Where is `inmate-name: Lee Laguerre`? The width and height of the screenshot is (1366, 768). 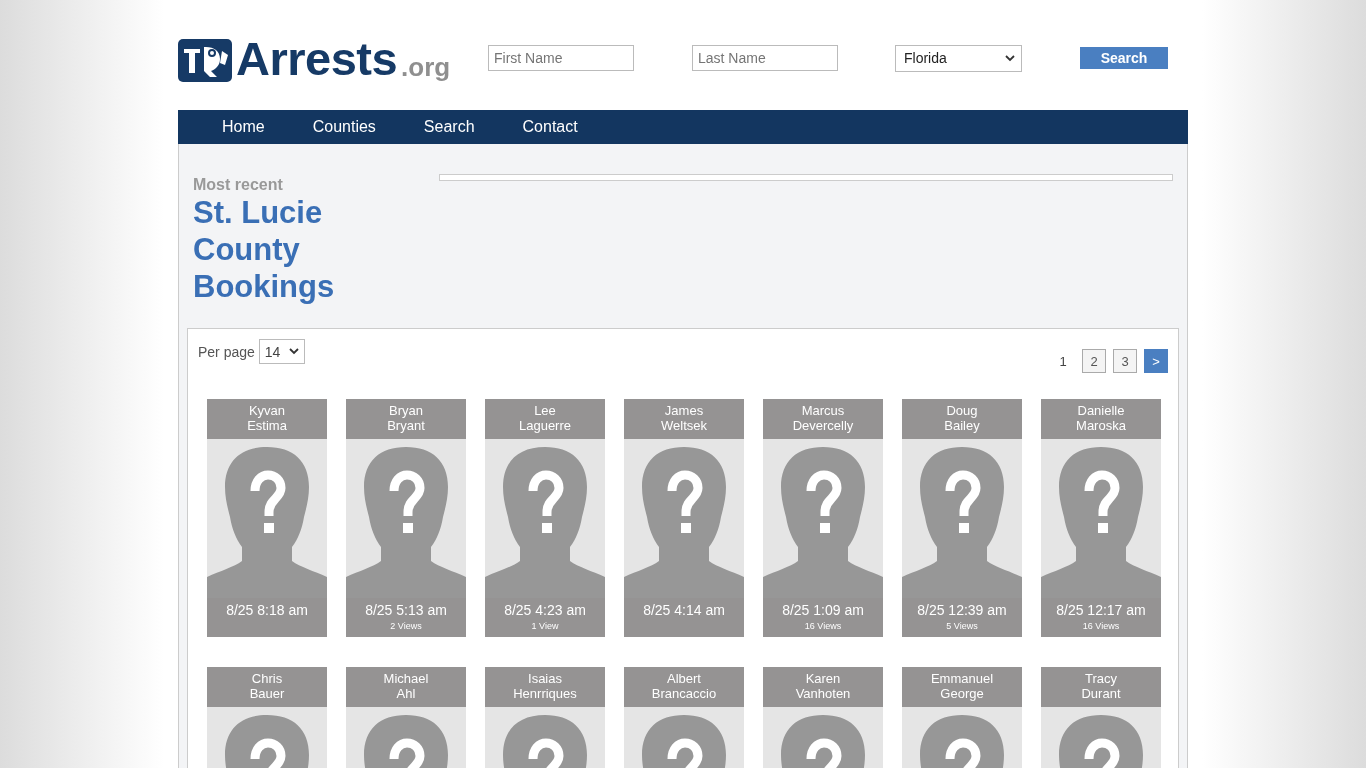
inmate-name: Lee Laguerre is located at coordinates (545, 419).